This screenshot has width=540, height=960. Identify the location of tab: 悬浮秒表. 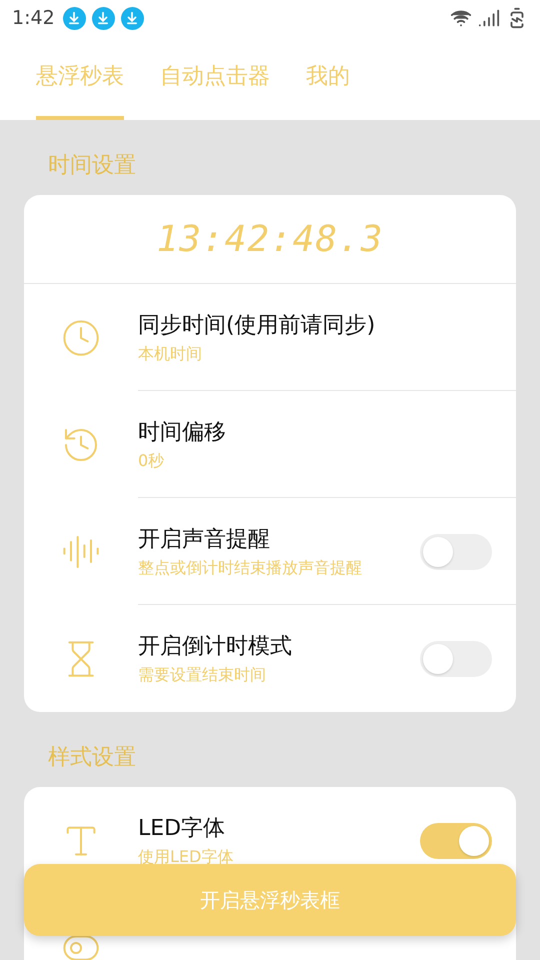
(80, 78).